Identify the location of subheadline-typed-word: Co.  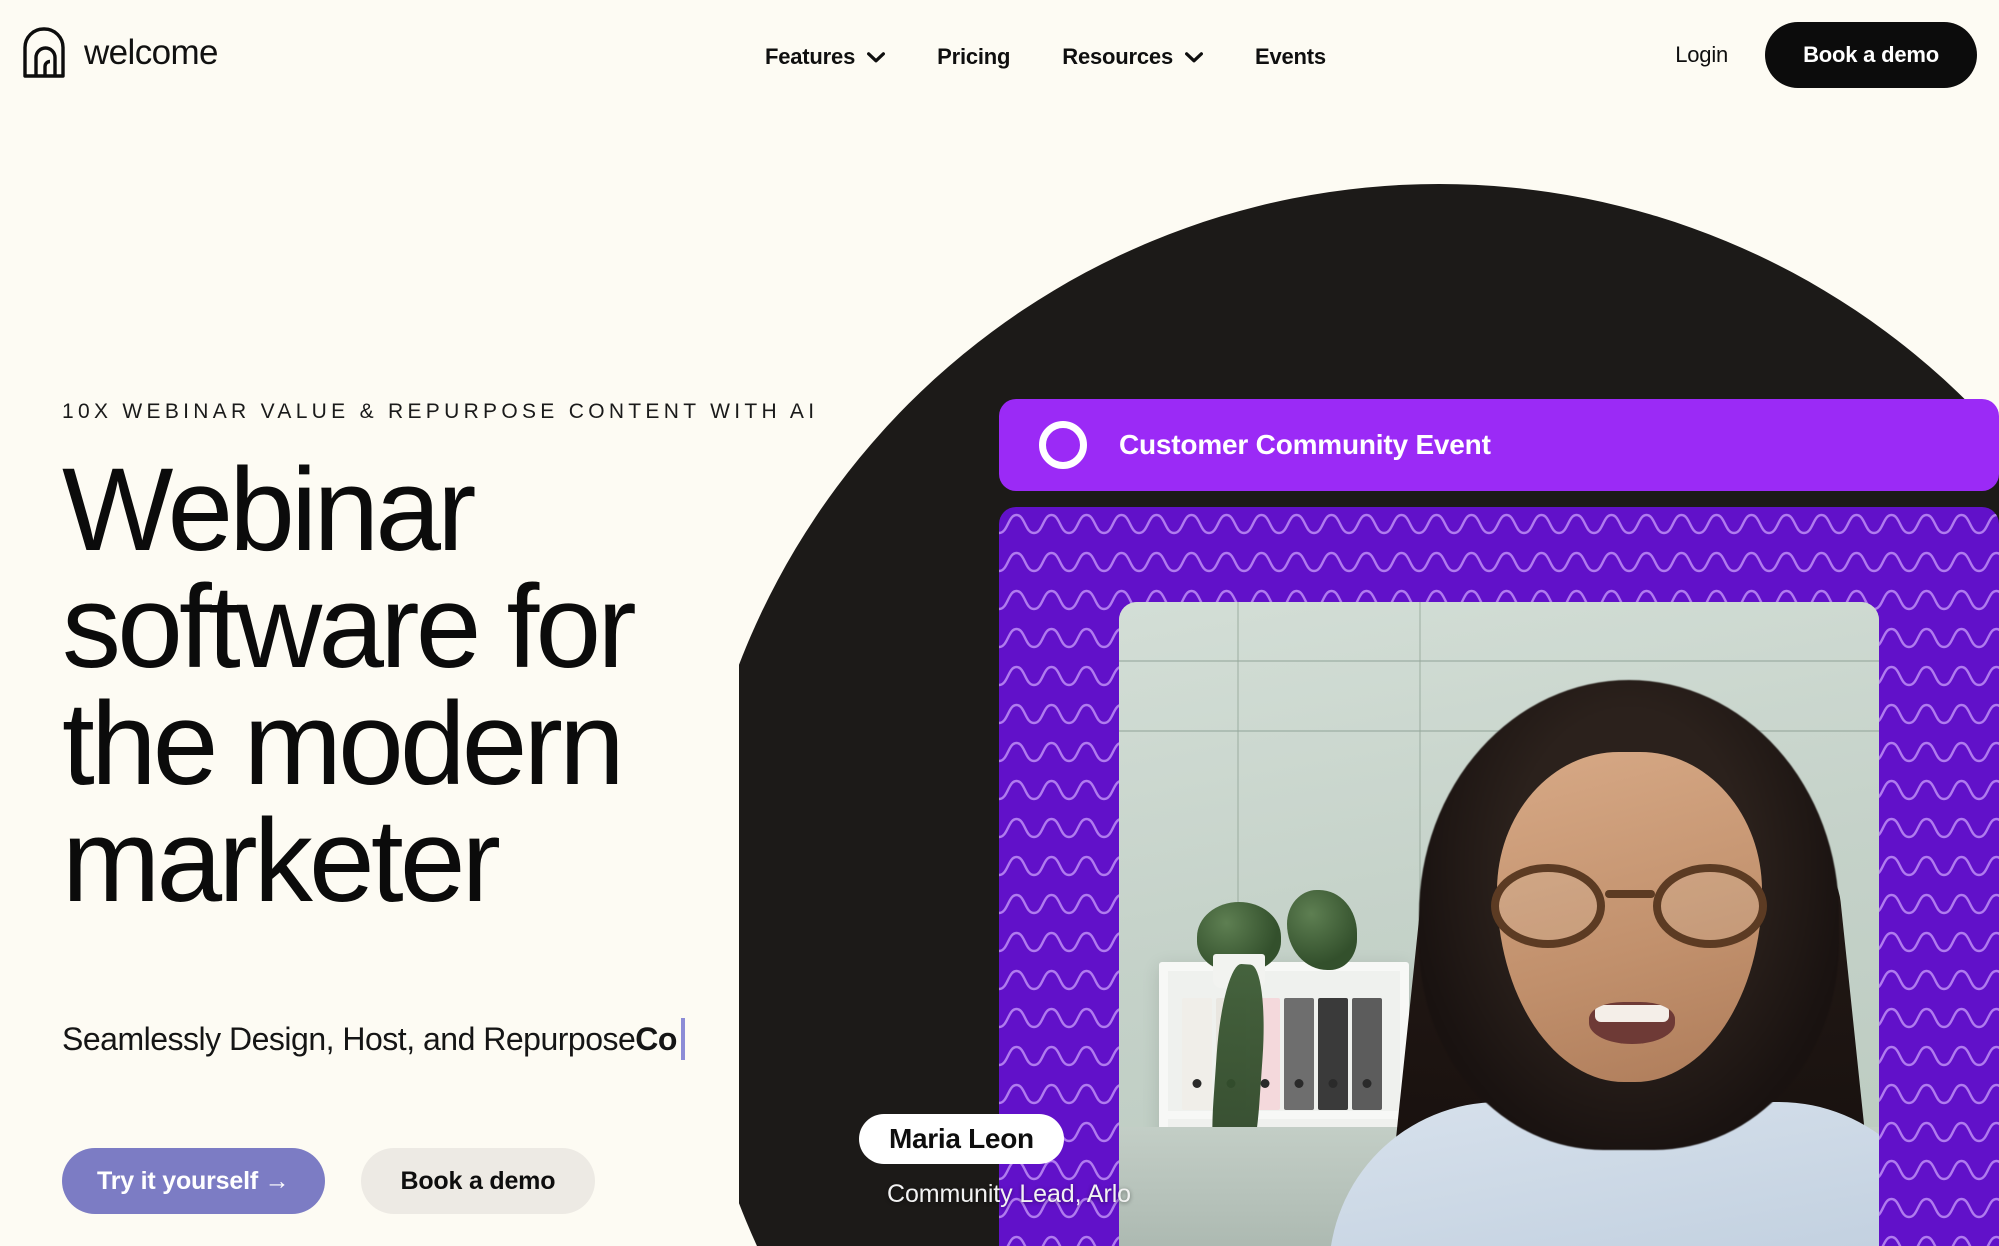
(656, 1038).